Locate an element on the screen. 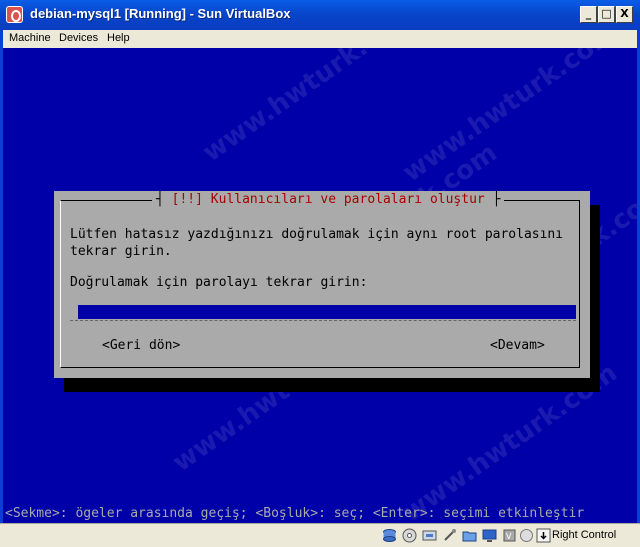 This screenshot has width=640, height=547. menu-help: Help is located at coordinates (118, 38).